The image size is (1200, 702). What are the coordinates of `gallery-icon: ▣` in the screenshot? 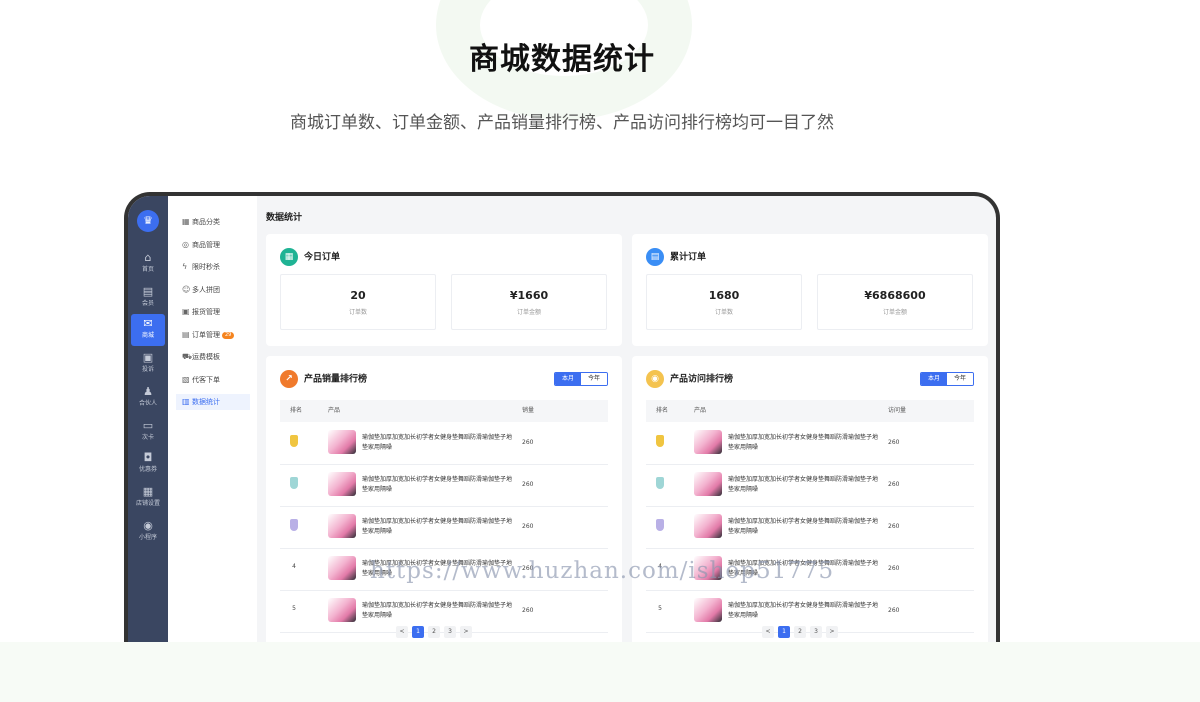 It's located at (148, 357).